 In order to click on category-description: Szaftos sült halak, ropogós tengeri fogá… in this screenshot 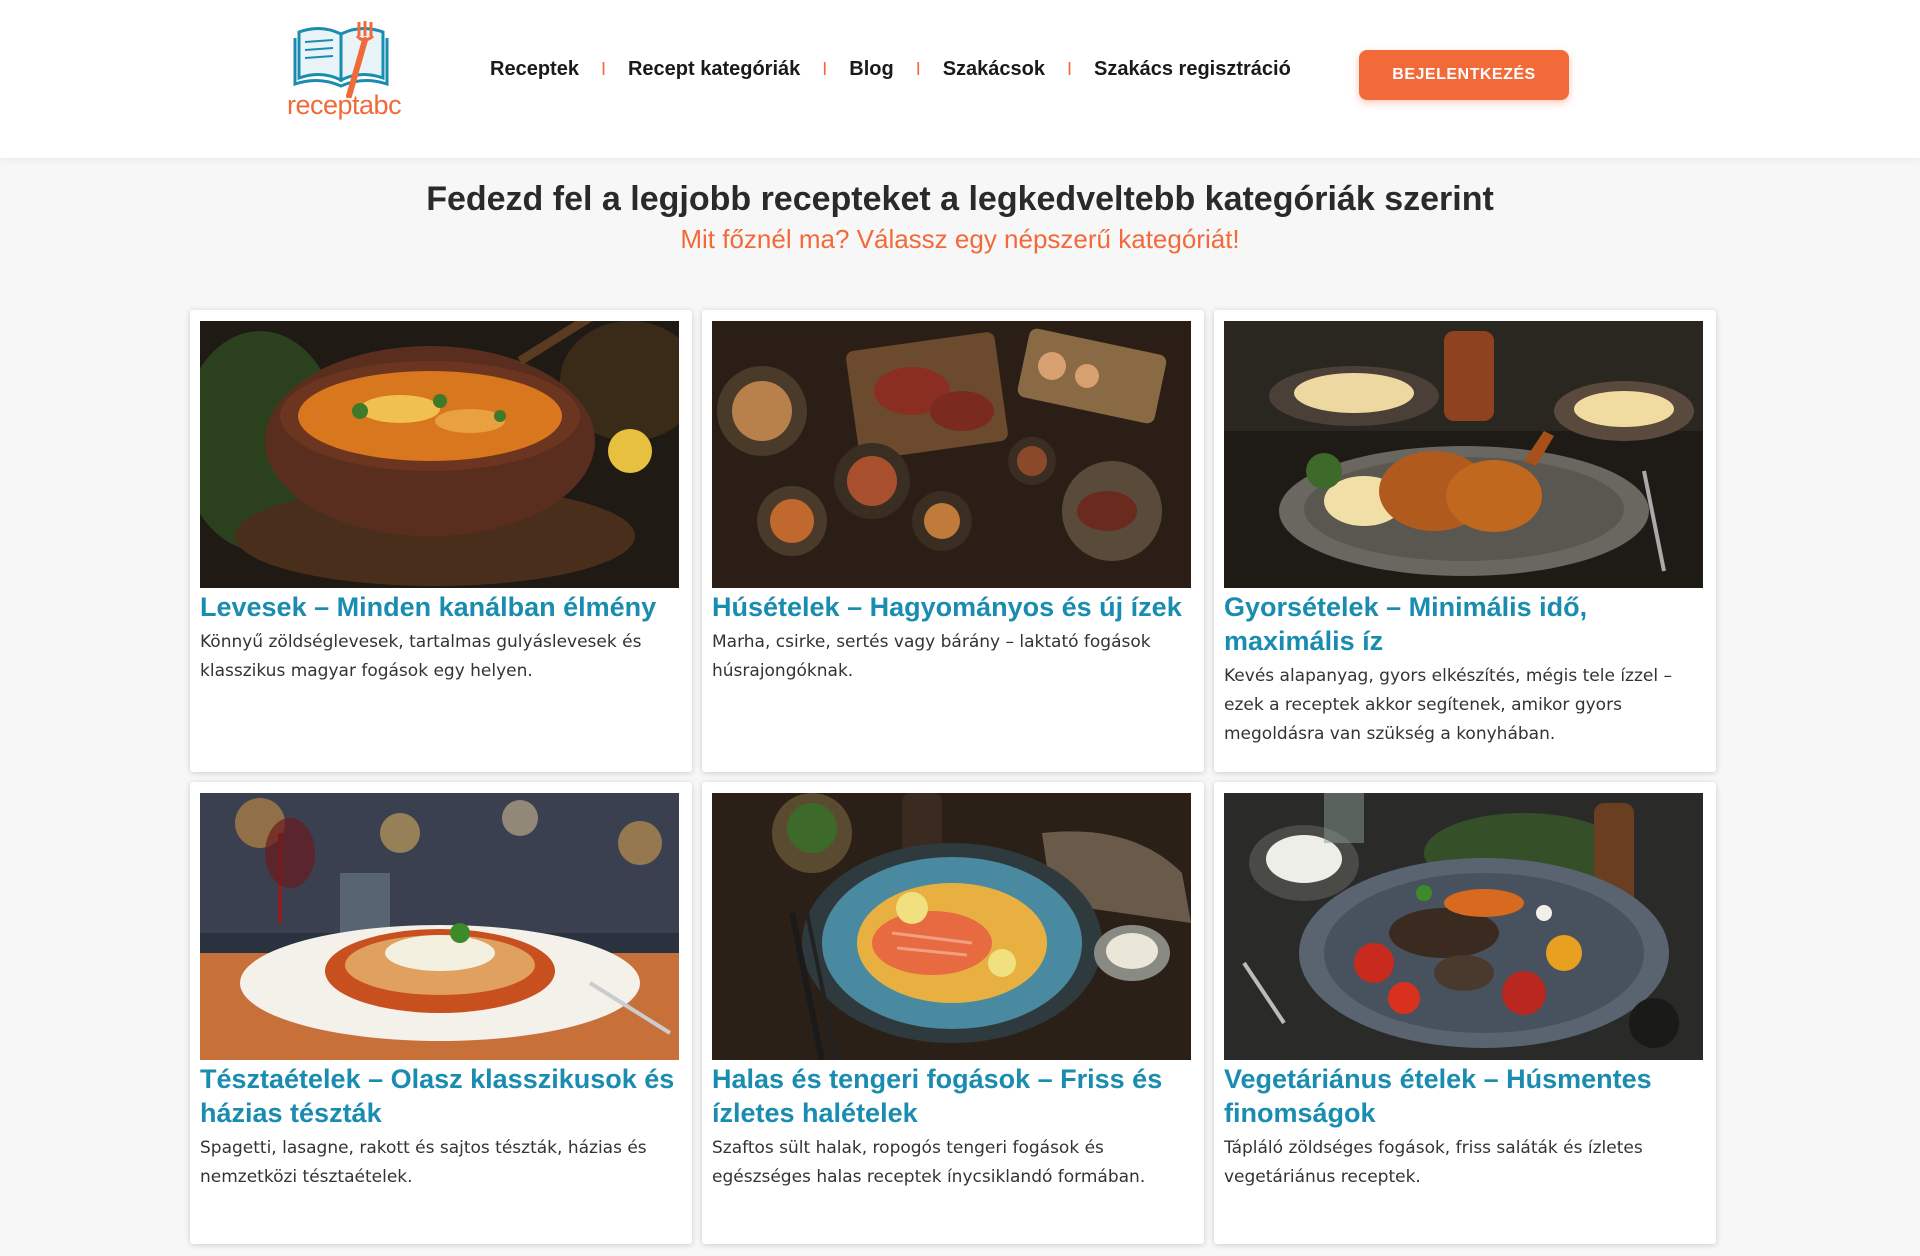, I will do `click(929, 1162)`.